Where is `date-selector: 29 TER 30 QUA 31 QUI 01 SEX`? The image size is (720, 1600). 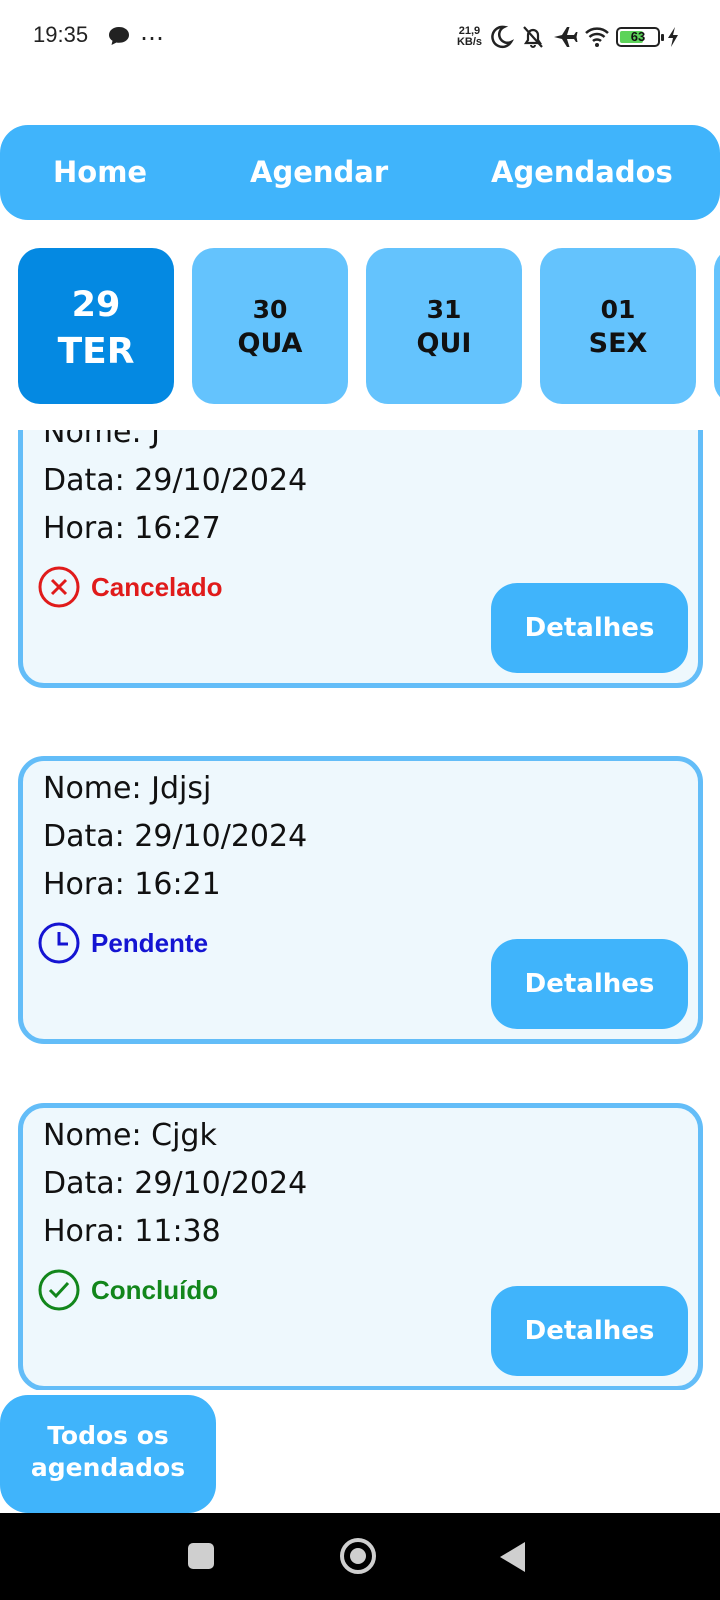
date-selector: 29 TER 30 QUA 31 QUI 01 SEX is located at coordinates (360, 326).